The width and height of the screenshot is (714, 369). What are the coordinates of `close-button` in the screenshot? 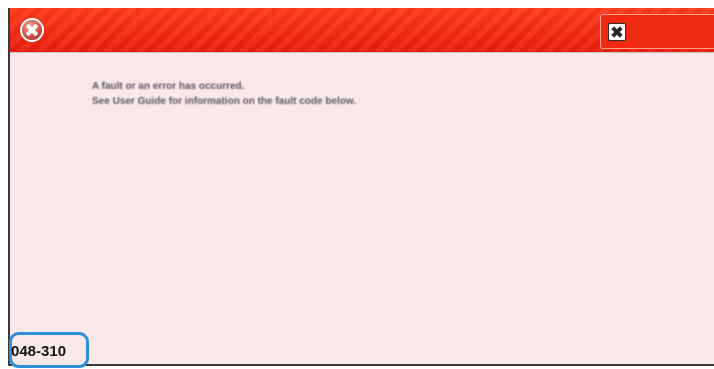 It's located at (657, 31).